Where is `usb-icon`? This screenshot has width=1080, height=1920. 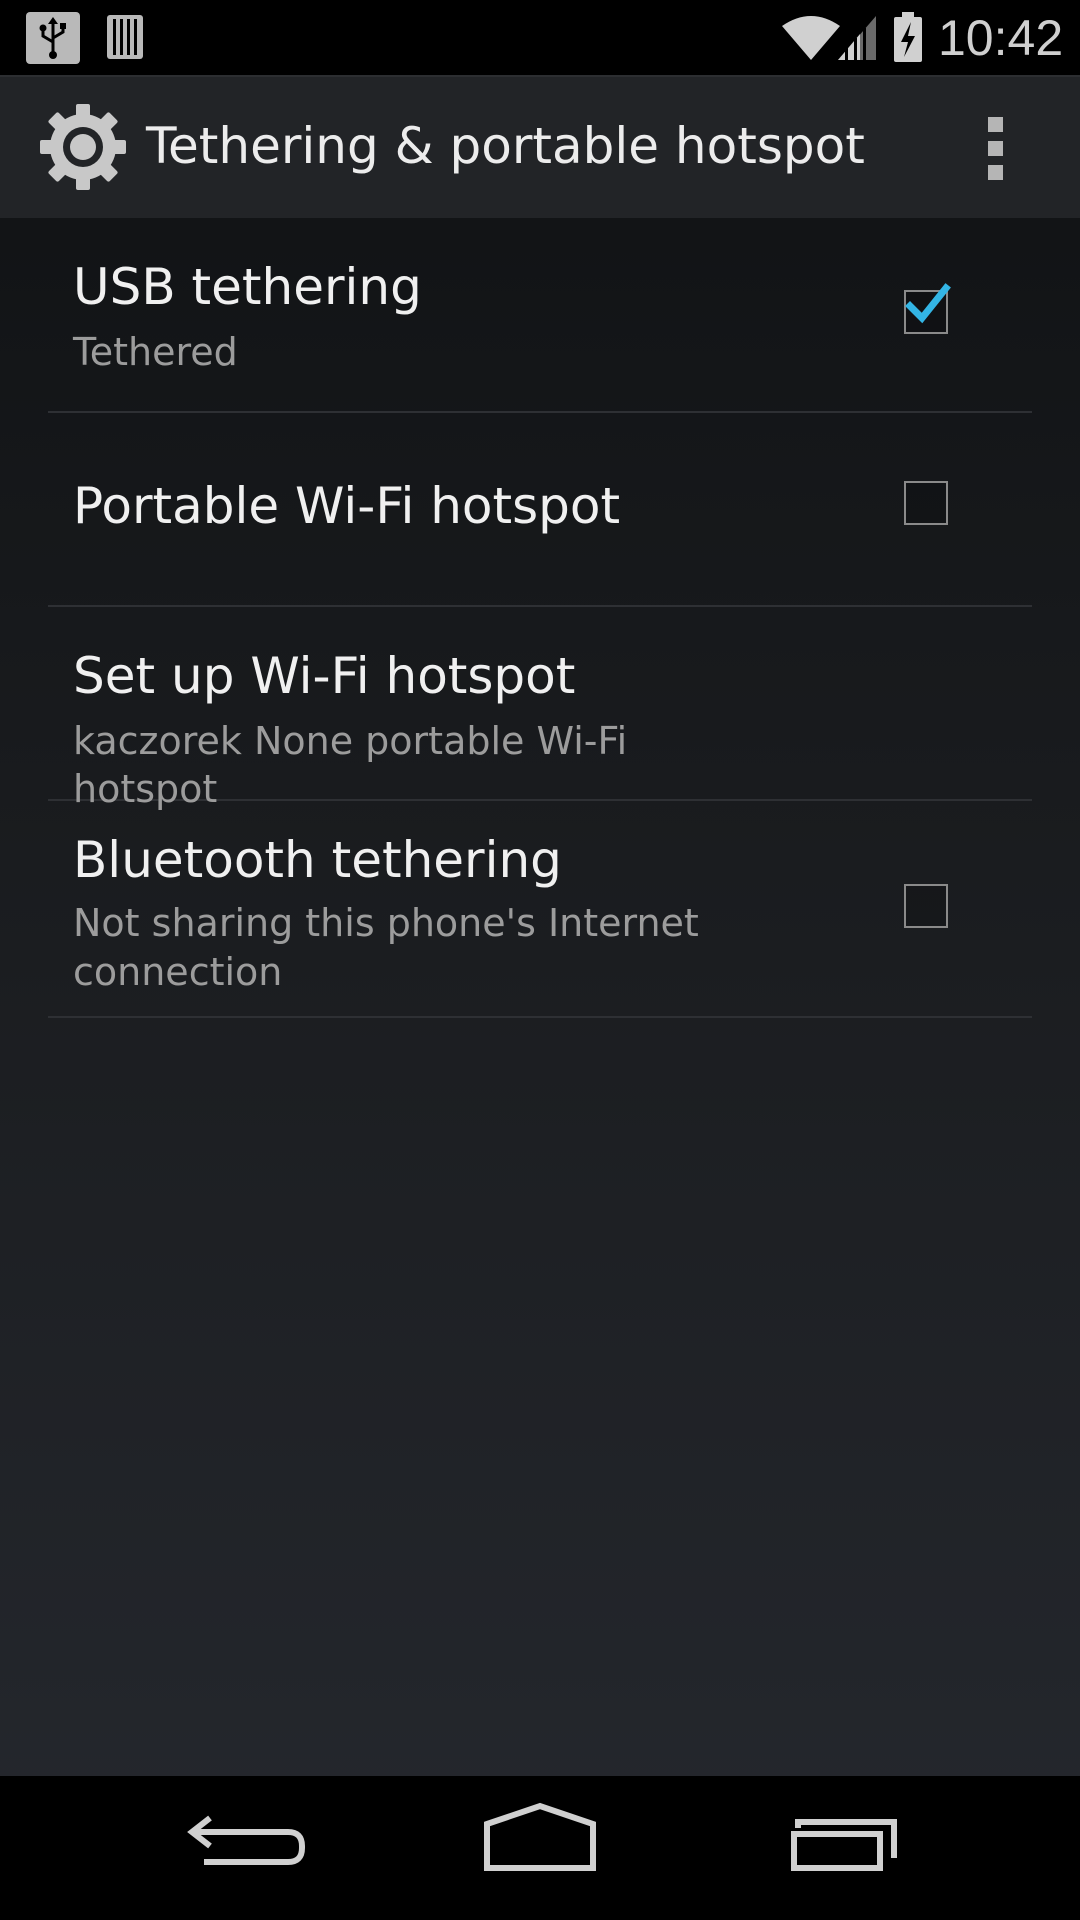 usb-icon is located at coordinates (53, 38).